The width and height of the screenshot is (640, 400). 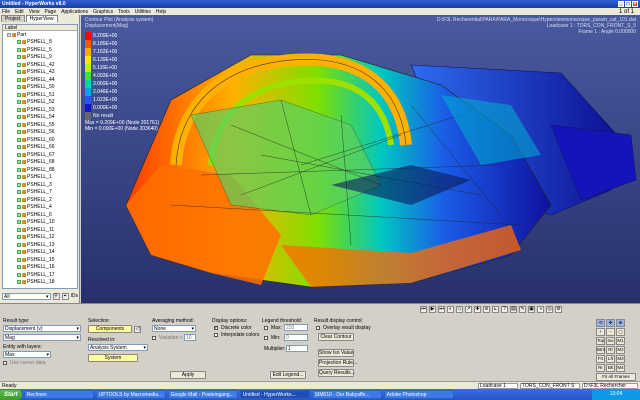 I want to click on note-icon: ✎, so click(x=522, y=309).